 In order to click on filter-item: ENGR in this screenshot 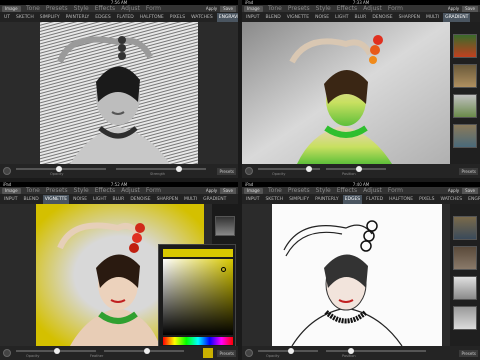, I will do `click(473, 199)`.